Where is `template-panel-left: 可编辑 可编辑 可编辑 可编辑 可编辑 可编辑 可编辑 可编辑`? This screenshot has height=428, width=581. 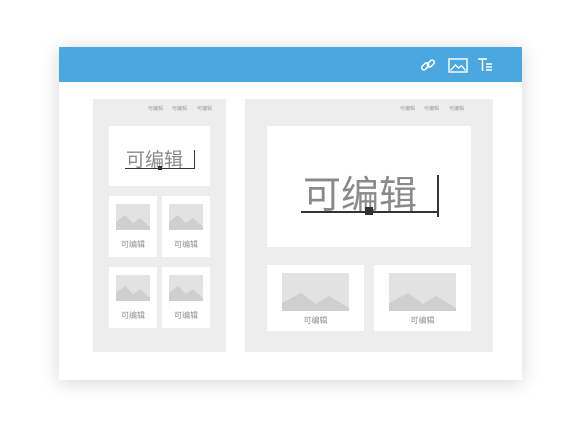 template-panel-left: 可编辑 可编辑 可编辑 可编辑 可编辑 可编辑 可编辑 可编辑 is located at coordinates (159, 225).